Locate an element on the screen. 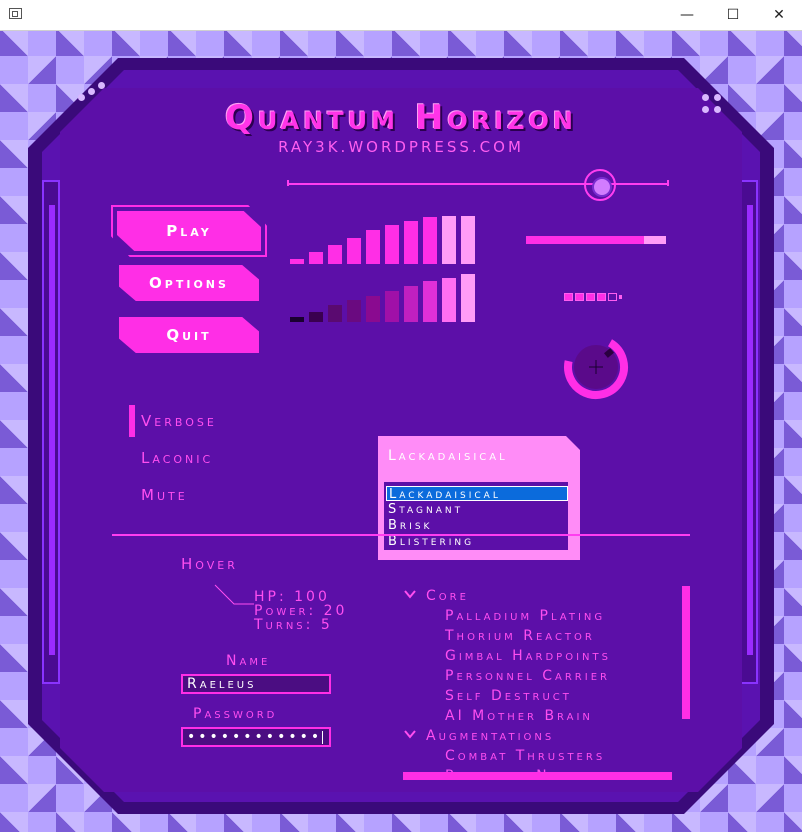 This screenshot has width=802, height=832. text-cursor is located at coordinates (323, 737).